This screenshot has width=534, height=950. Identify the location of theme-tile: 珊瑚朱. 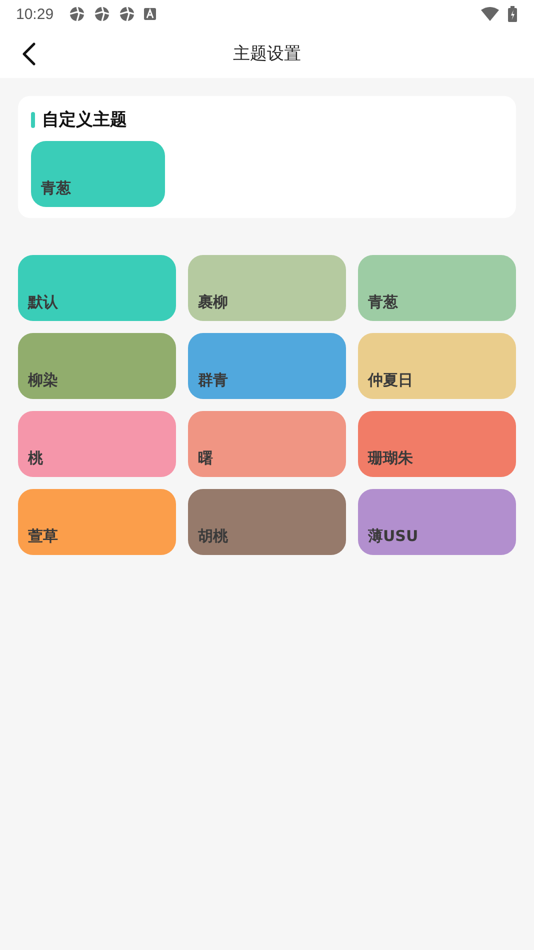
(437, 444).